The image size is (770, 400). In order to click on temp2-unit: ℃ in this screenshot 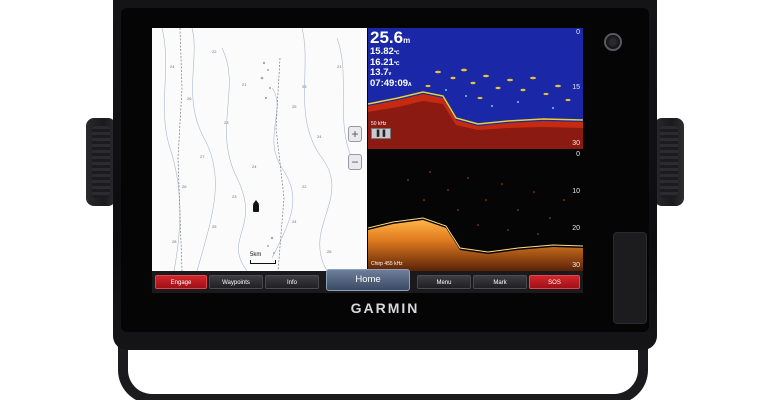, I will do `click(396, 63)`.